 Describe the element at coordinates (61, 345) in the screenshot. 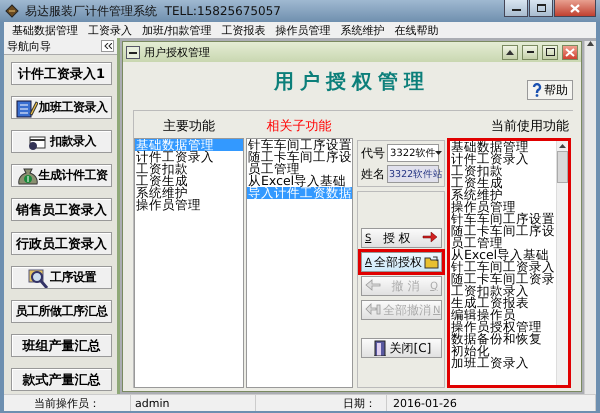

I see `nav-button: 班组产量汇总` at that location.